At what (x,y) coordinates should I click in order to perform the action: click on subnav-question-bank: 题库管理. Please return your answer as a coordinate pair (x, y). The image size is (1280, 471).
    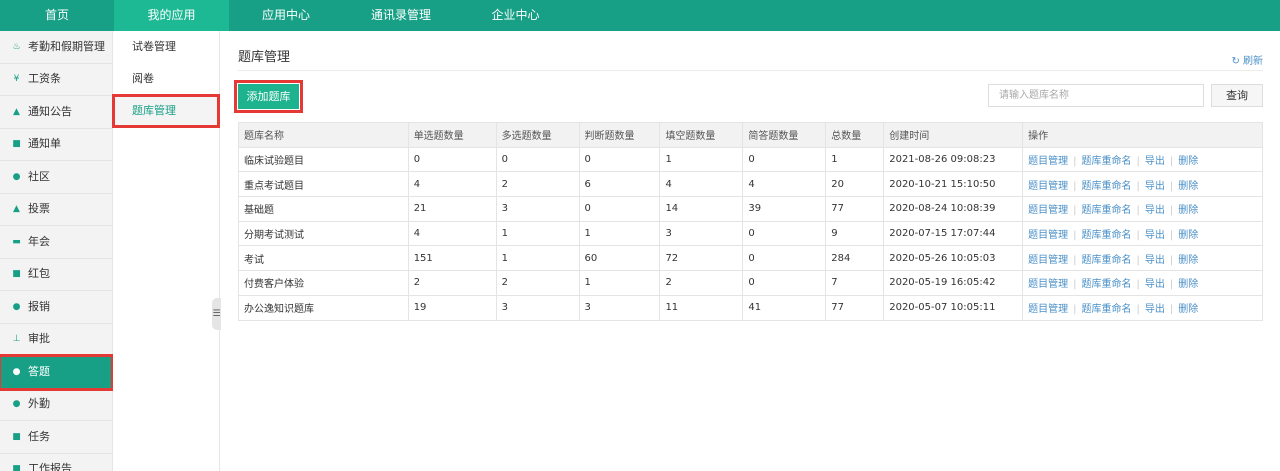
    Looking at the image, I should click on (166, 111).